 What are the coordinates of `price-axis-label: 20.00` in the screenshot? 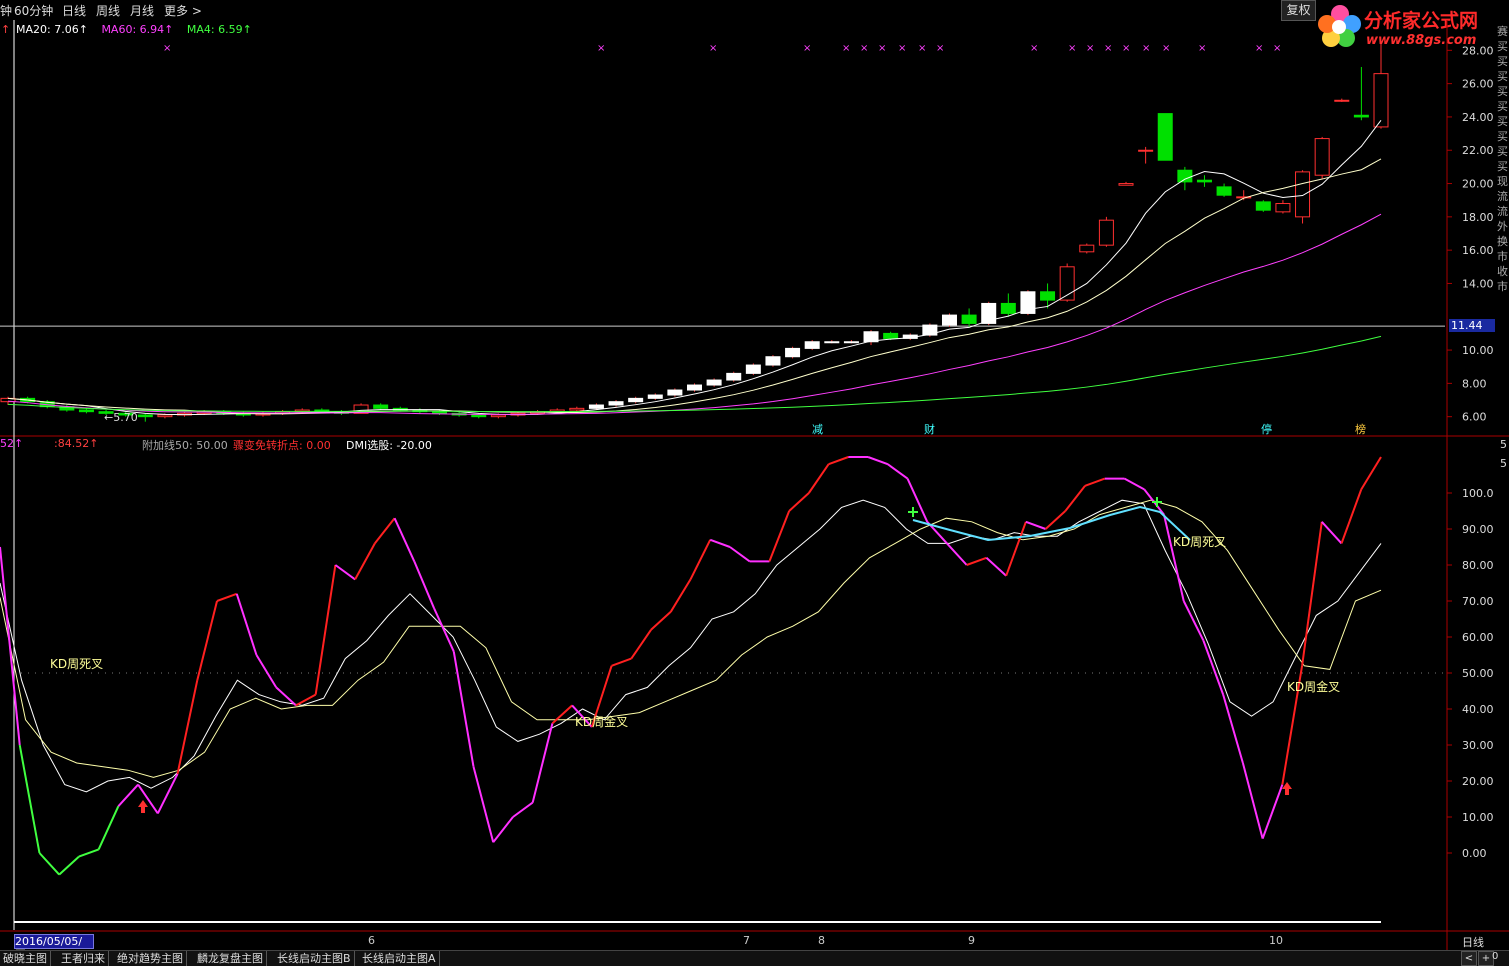 It's located at (1478, 184).